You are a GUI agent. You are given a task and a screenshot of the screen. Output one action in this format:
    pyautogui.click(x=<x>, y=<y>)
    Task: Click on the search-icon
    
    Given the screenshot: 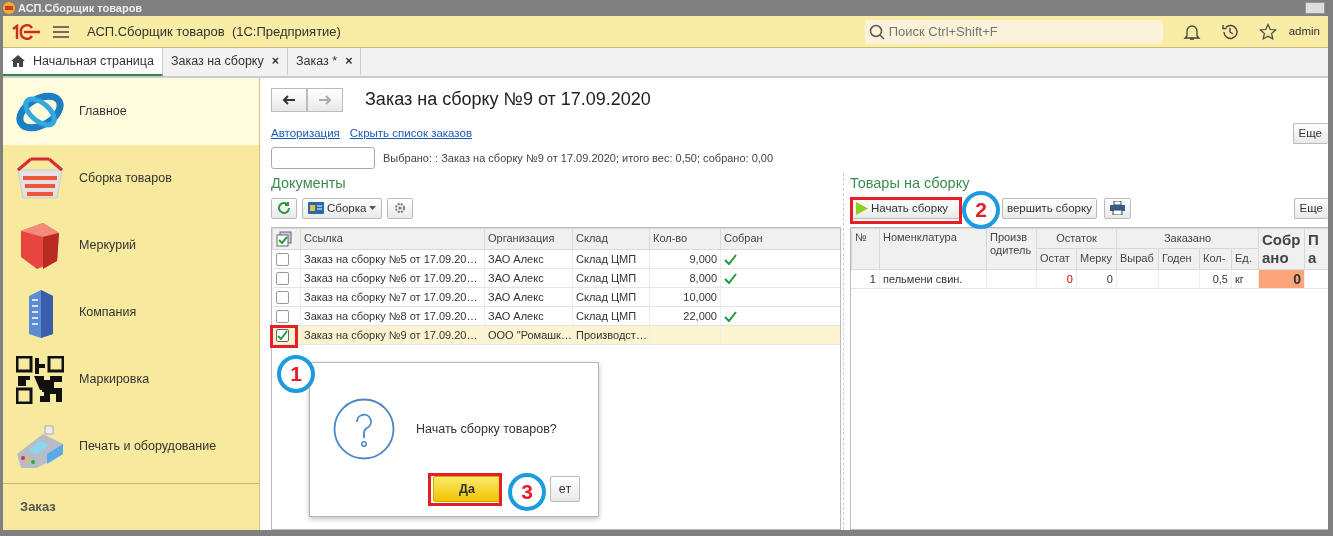 What is the action you would take?
    pyautogui.click(x=876, y=31)
    